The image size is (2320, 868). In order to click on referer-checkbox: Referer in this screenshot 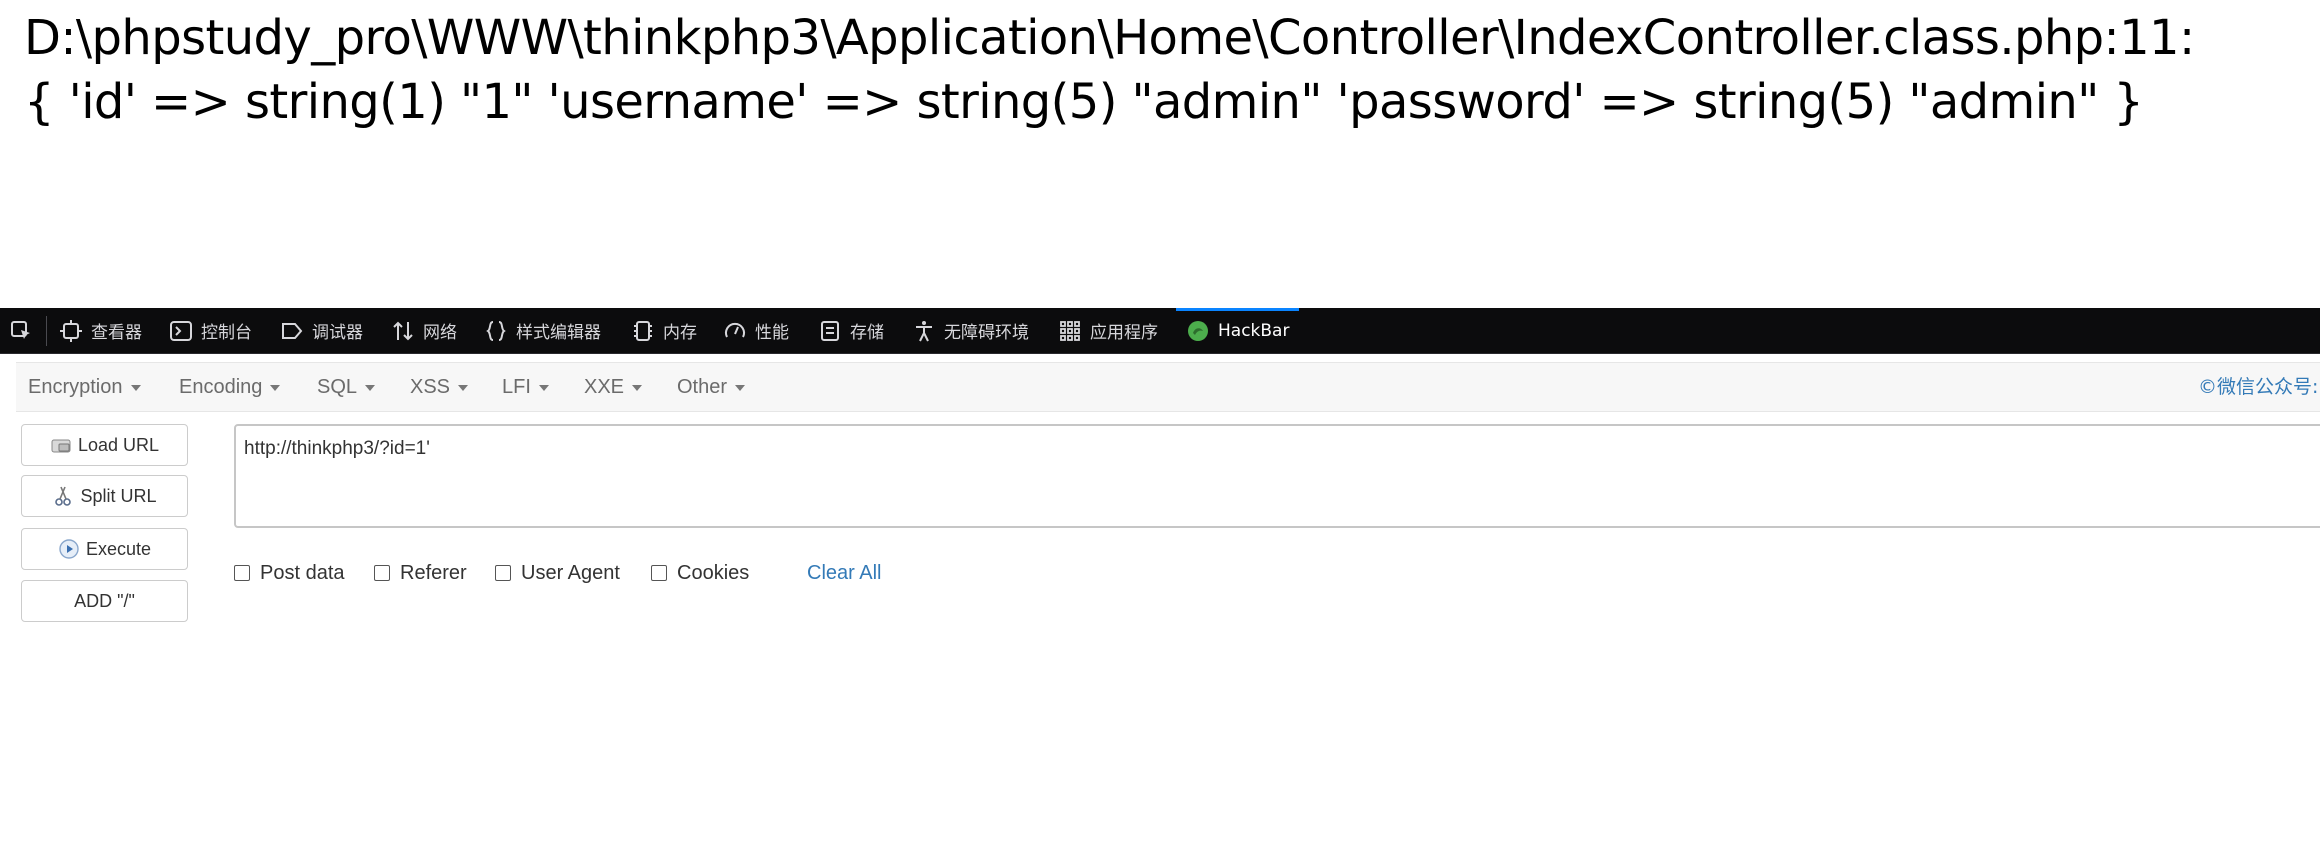, I will do `click(420, 573)`.